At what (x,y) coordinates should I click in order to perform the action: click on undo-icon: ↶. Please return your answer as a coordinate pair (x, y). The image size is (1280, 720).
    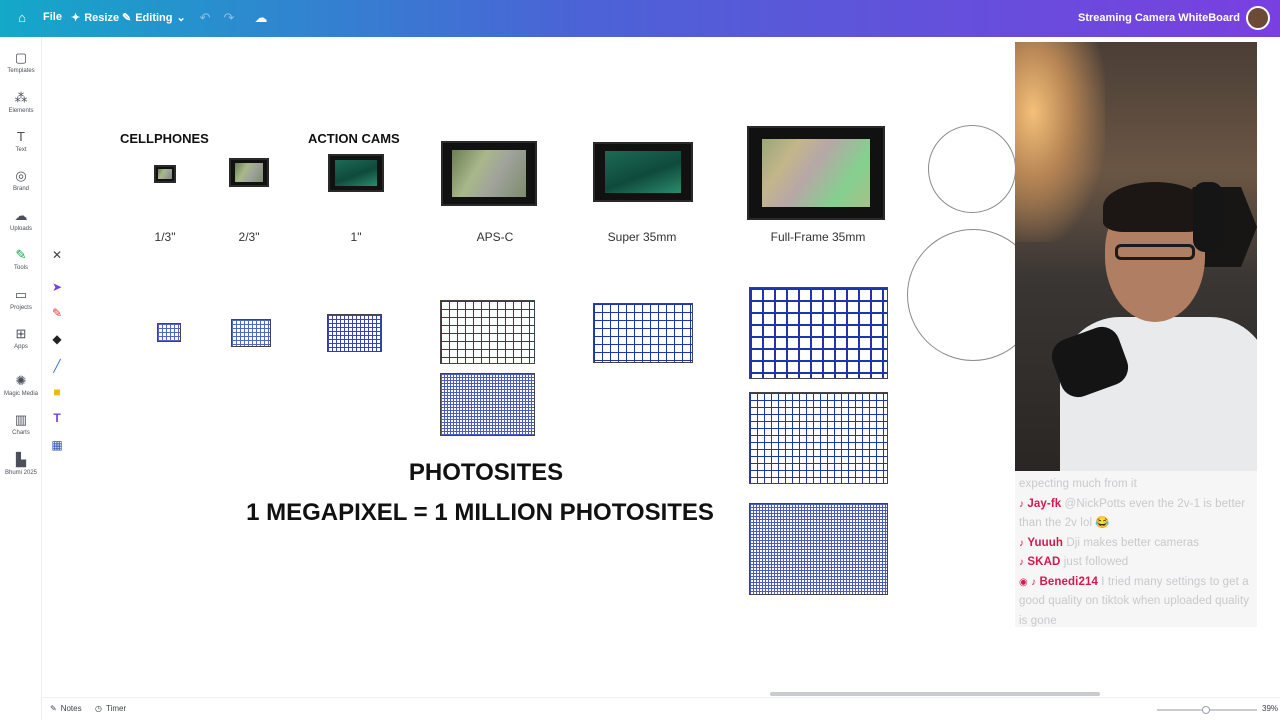
    Looking at the image, I should click on (205, 18).